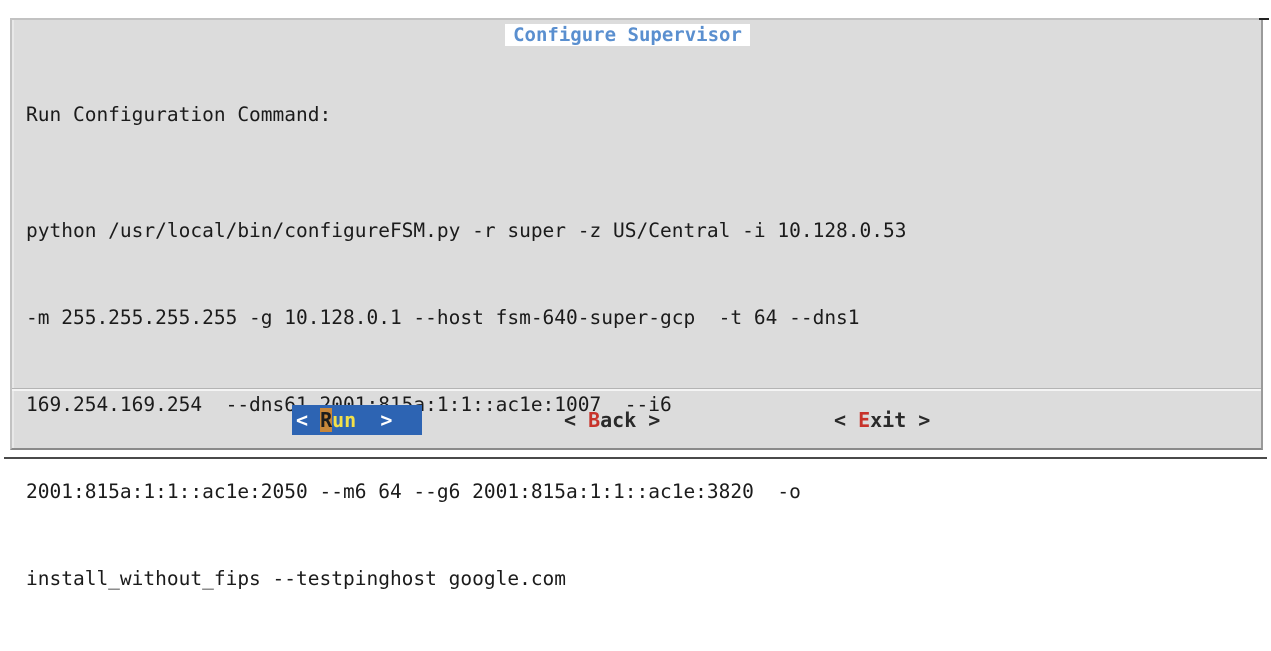 The width and height of the screenshot is (1271, 651). What do you see at coordinates (648, 420) in the screenshot?
I see `back-button-close-bracket: >` at bounding box center [648, 420].